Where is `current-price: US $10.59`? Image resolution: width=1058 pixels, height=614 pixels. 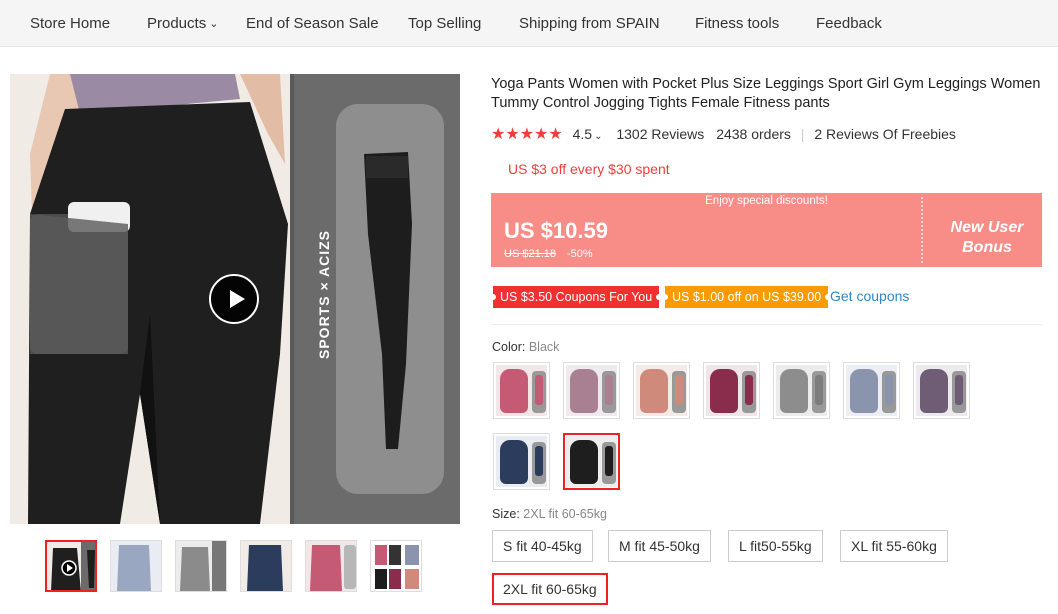 current-price: US $10.59 is located at coordinates (556, 230).